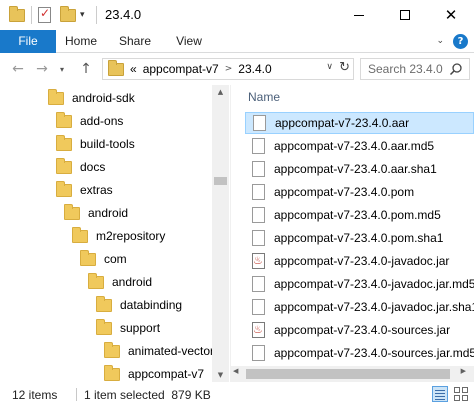  Describe the element at coordinates (440, 41) in the screenshot. I see `expand-ribbon-icon: ⌄` at that location.